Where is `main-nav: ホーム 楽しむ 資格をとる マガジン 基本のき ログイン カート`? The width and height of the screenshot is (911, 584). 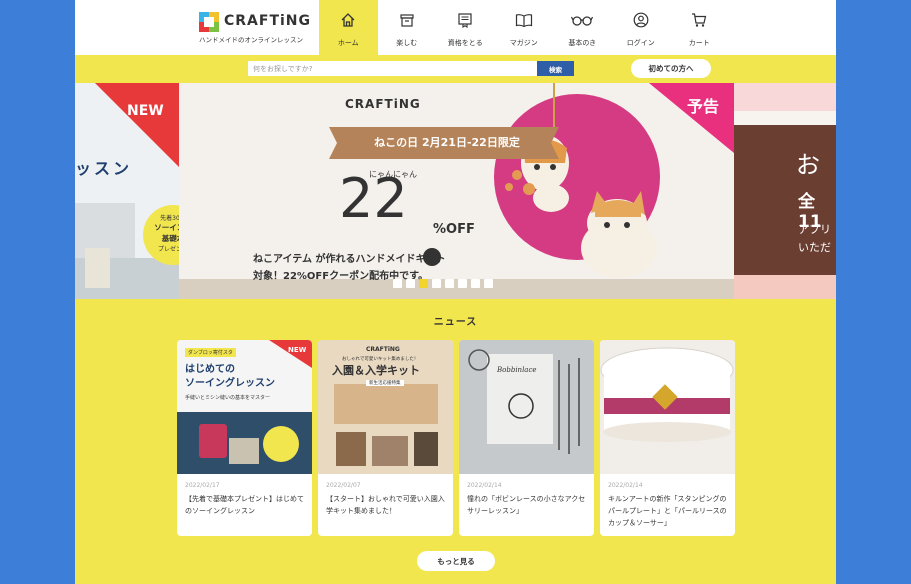
main-nav: ホーム 楽しむ 資格をとる マガジン 基本のき ログイン カート is located at coordinates (524, 27).